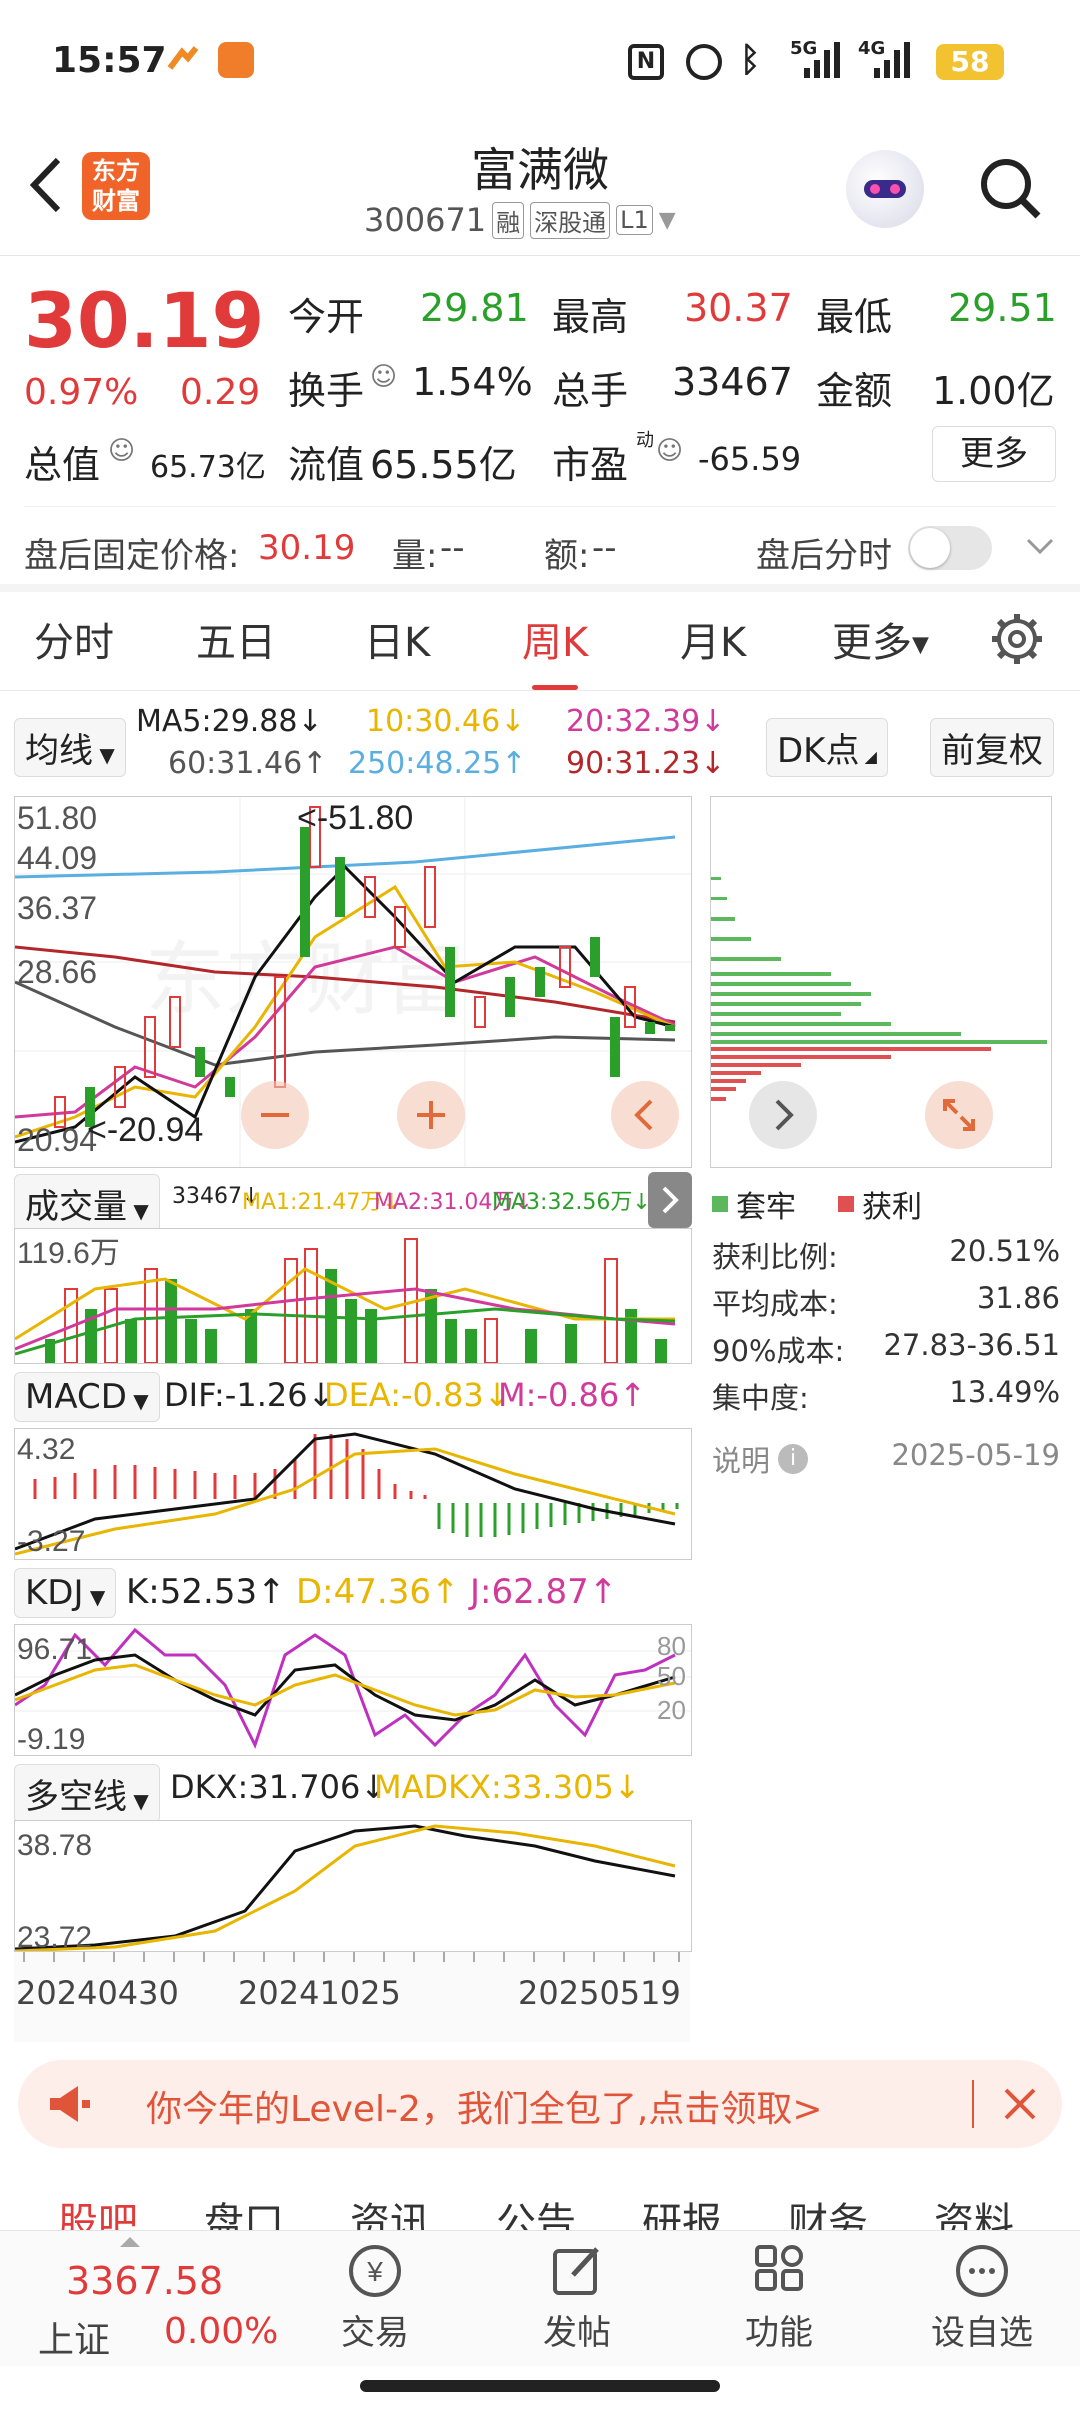 Image resolution: width=1080 pixels, height=2414 pixels. Describe the element at coordinates (881, 982) in the screenshot. I see `chip-distribution-chart` at that location.